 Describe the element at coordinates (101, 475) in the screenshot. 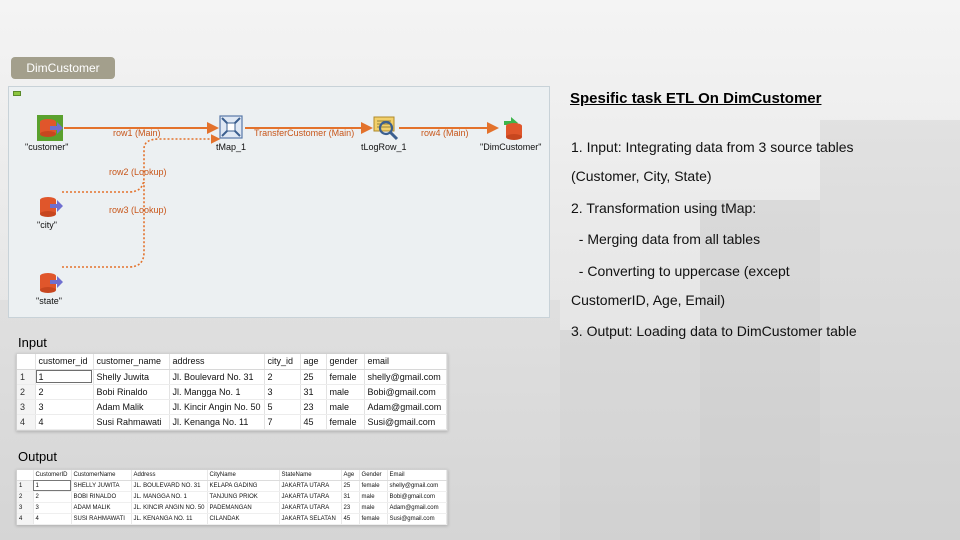

I see `column-header: CustomerName` at that location.